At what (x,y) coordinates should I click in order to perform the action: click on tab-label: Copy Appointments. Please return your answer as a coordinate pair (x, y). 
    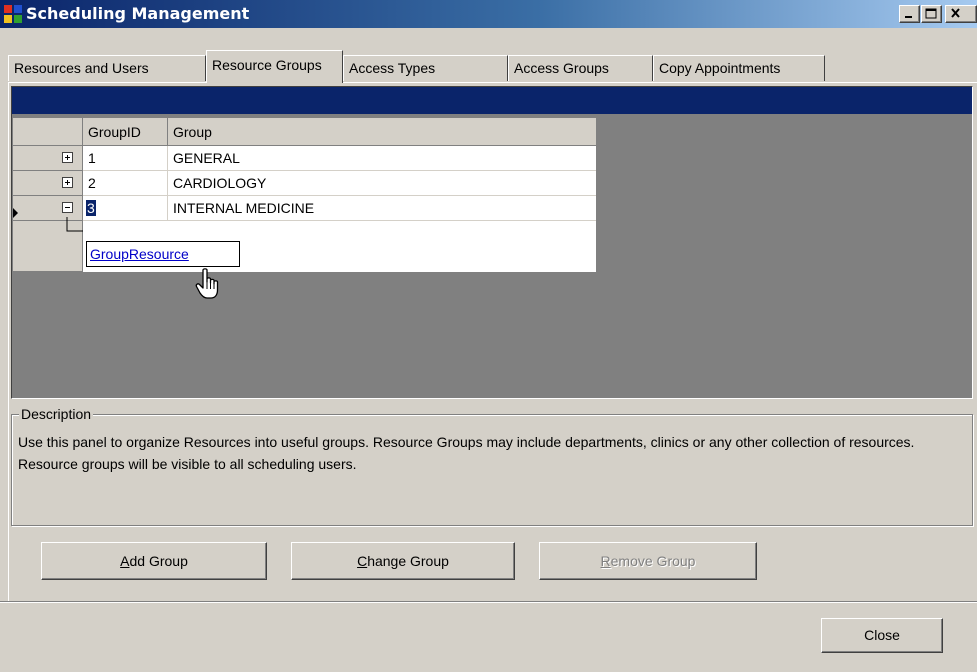
    Looking at the image, I should click on (720, 68).